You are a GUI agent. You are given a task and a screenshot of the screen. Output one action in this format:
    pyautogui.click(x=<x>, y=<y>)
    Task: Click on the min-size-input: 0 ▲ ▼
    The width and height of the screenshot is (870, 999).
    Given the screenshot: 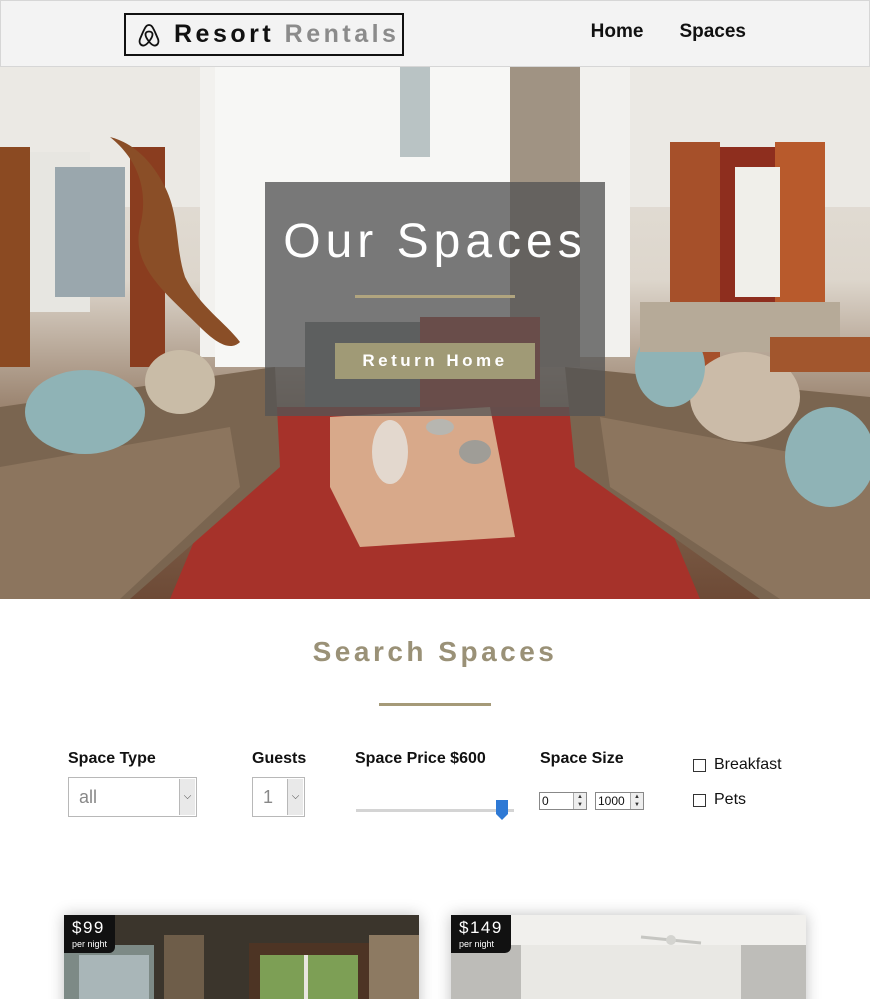 What is the action you would take?
    pyautogui.click(x=563, y=801)
    